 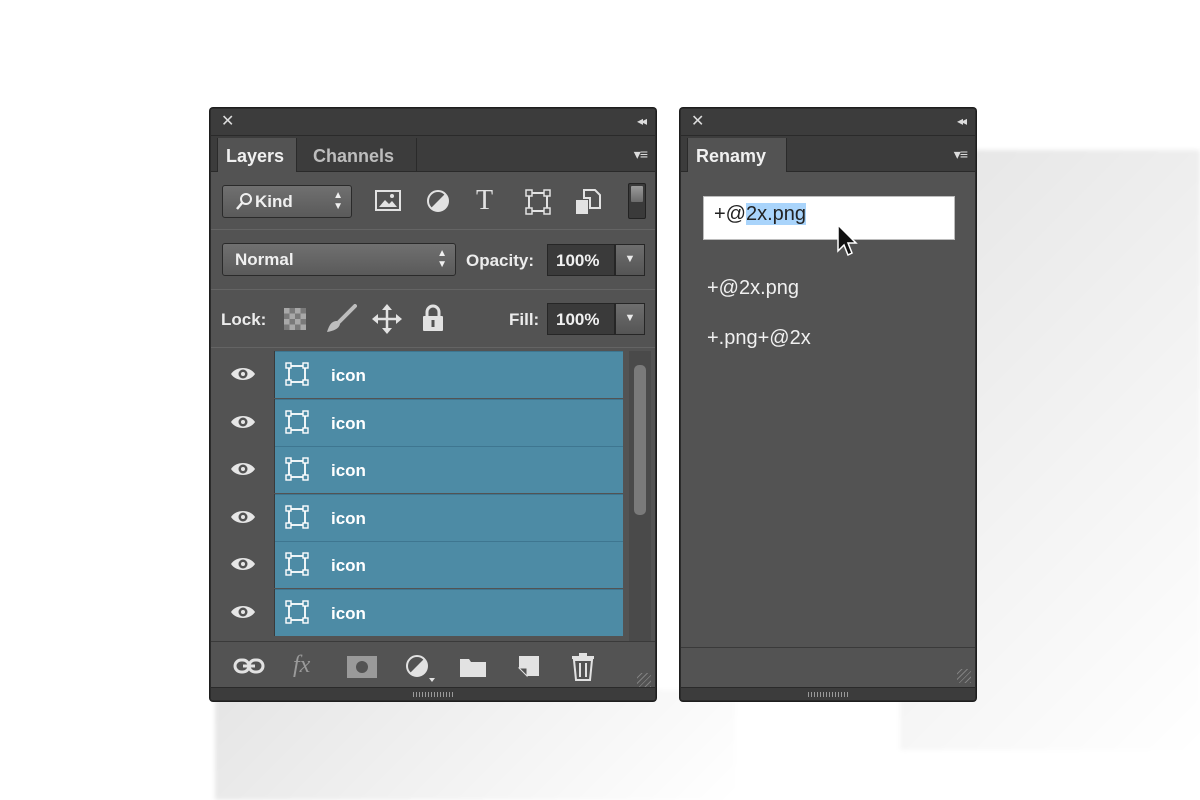 I want to click on adjustment-filter-icon, so click(x=438, y=203).